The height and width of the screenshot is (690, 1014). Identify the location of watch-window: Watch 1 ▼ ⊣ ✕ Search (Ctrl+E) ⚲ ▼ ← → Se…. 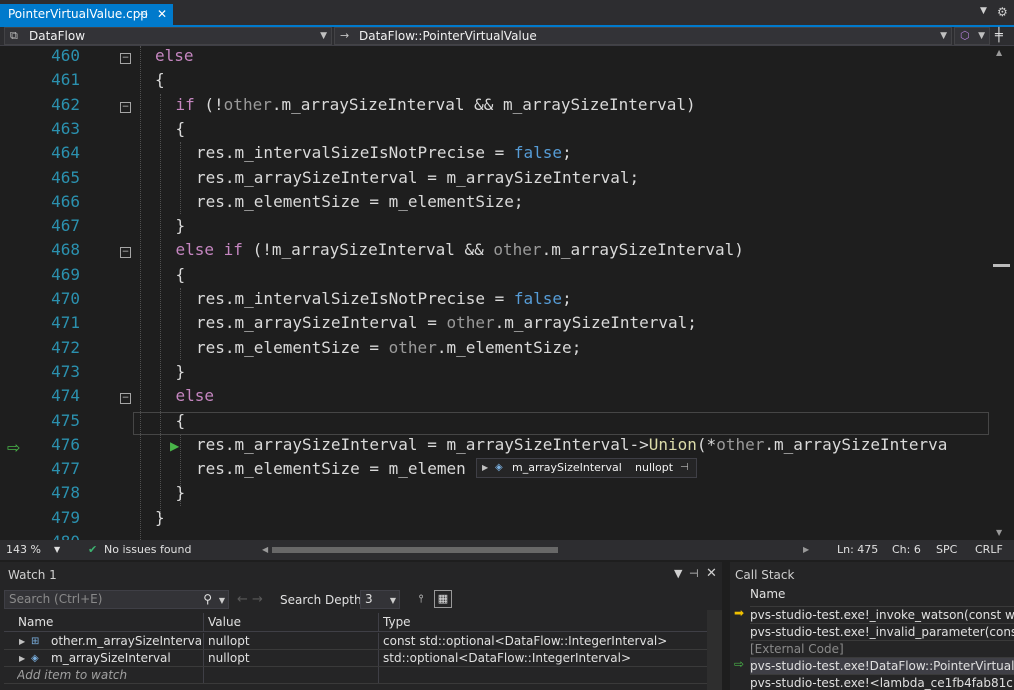
(361, 626).